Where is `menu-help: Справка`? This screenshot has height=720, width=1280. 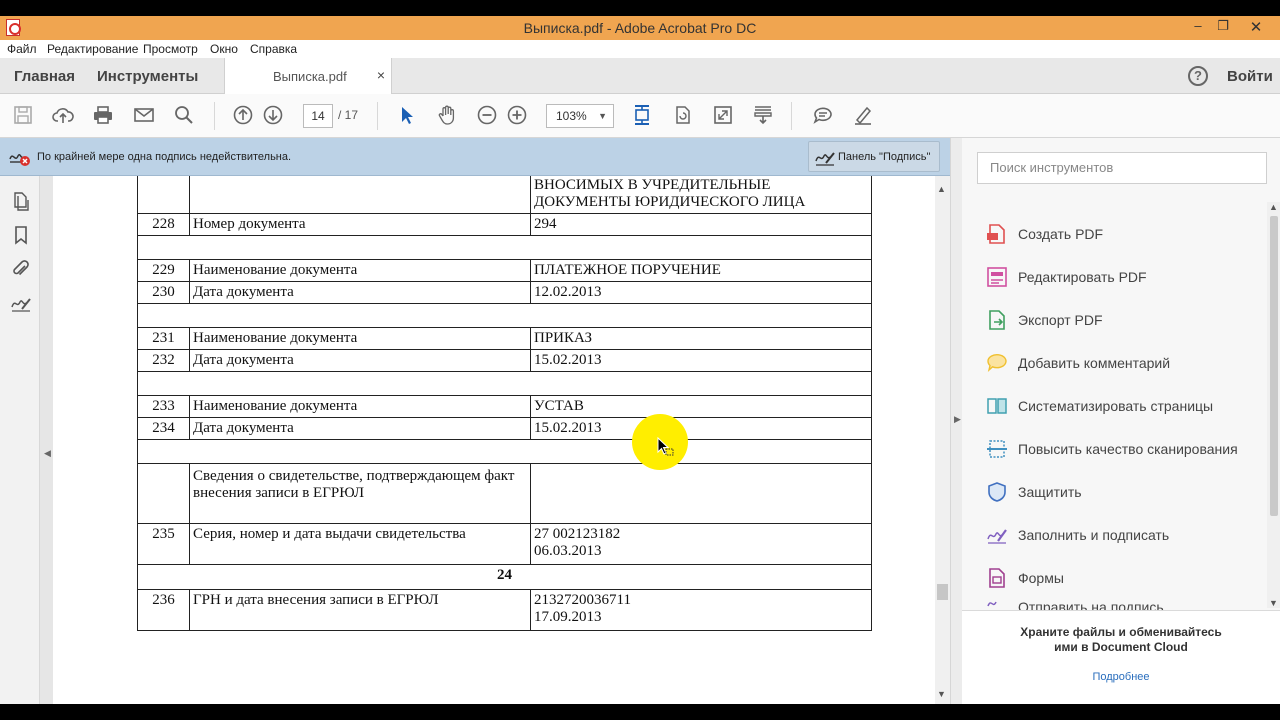 menu-help: Справка is located at coordinates (273, 49).